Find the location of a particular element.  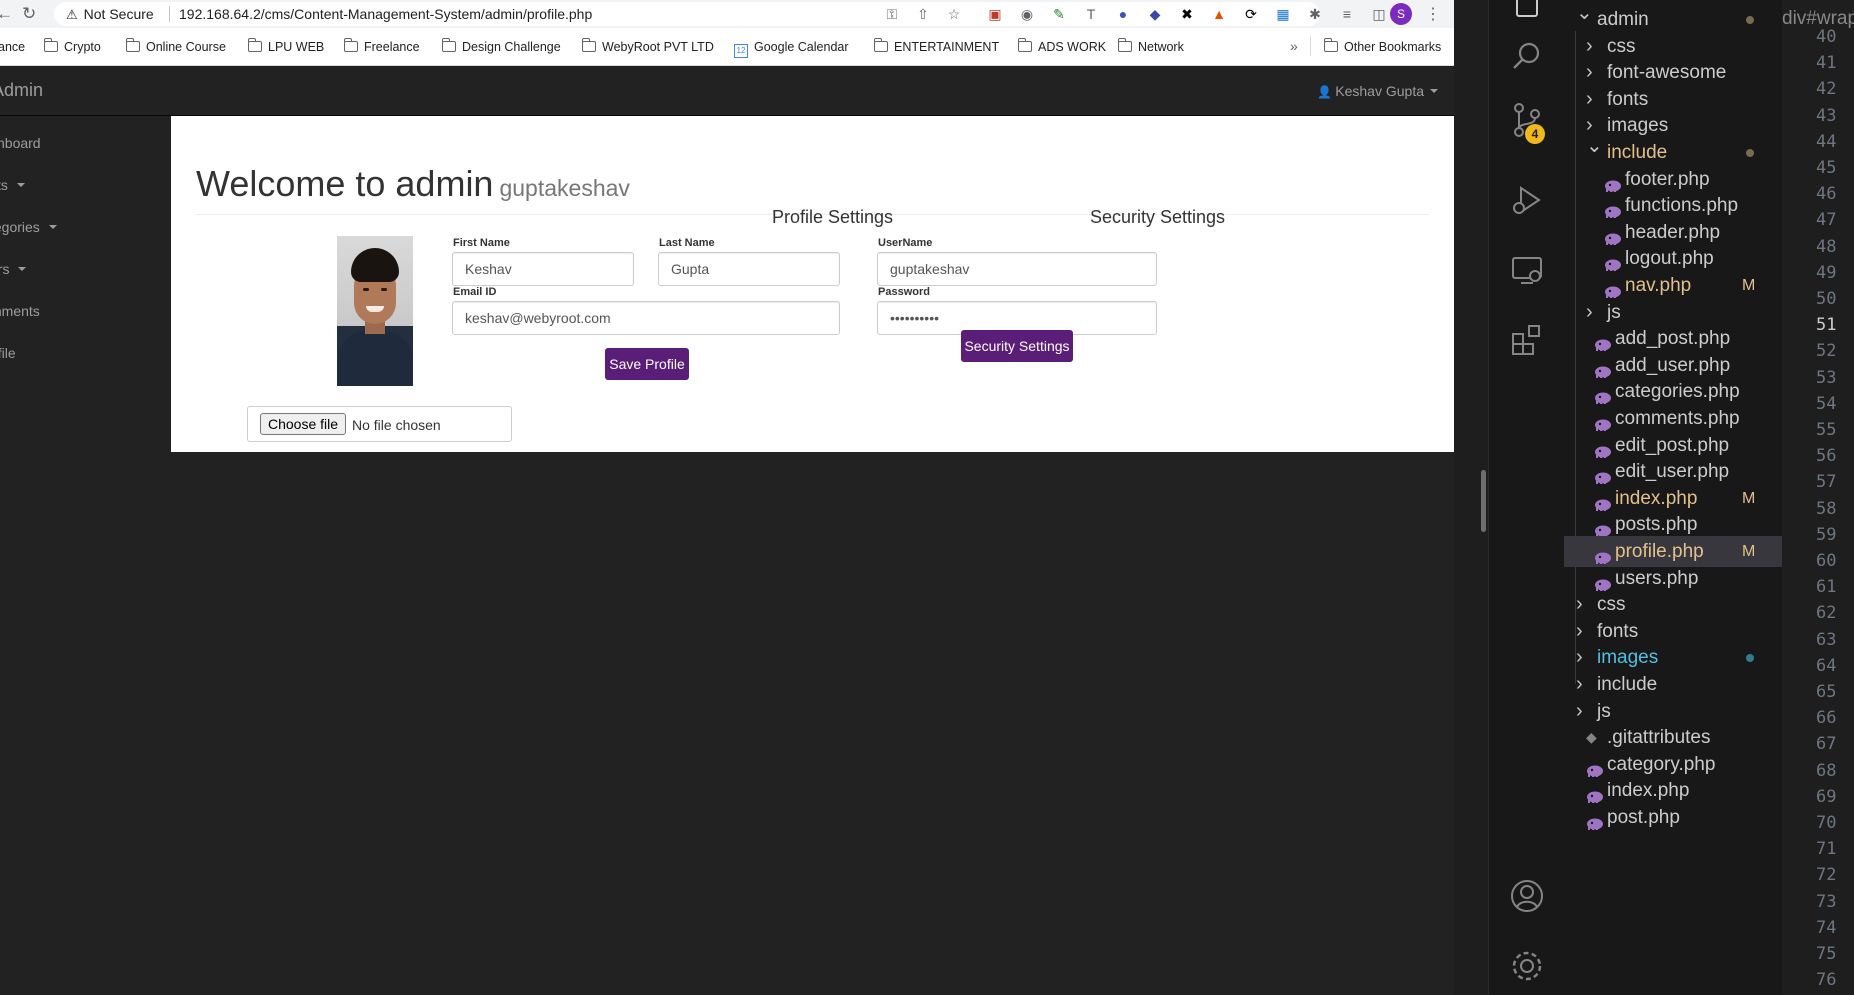

bookmark-folder: ADS WORK is located at coordinates (1061, 46).